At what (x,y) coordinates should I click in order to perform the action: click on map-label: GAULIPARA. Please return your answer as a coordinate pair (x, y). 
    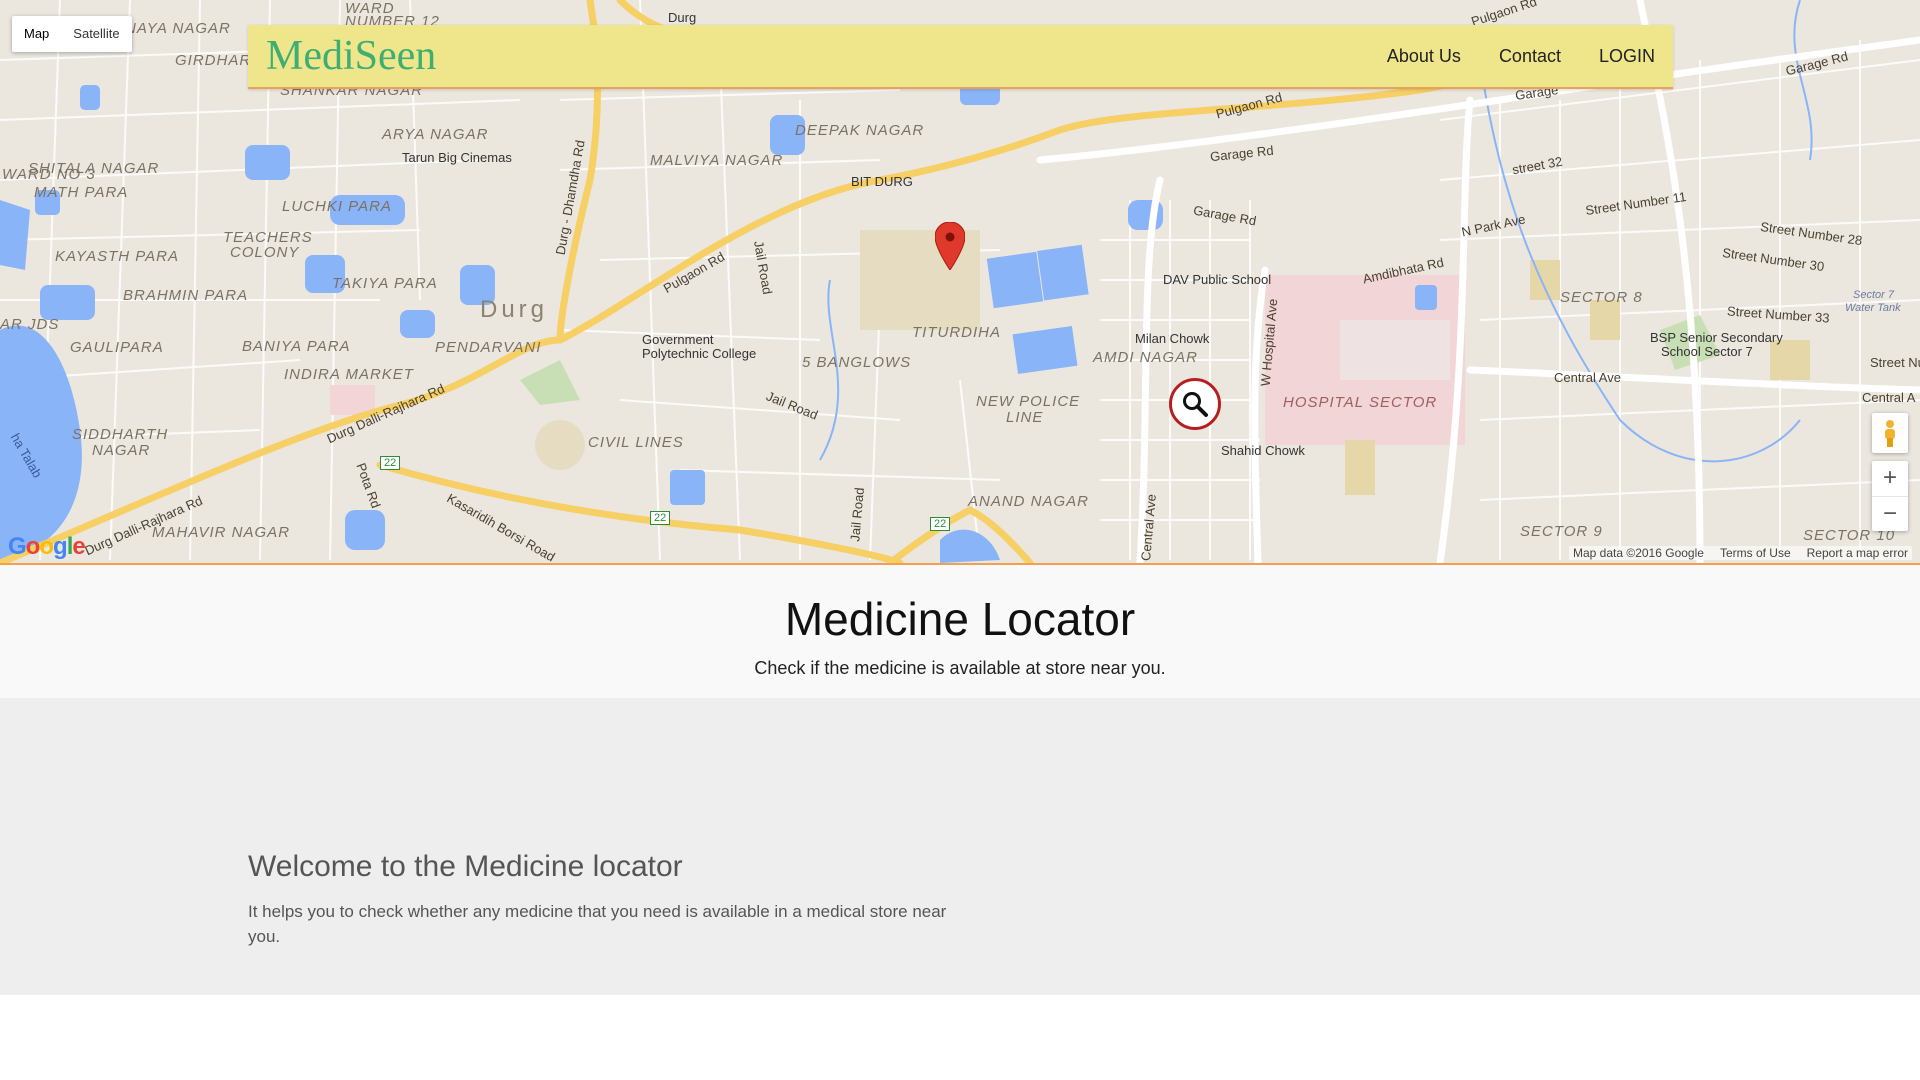
    Looking at the image, I should click on (117, 347).